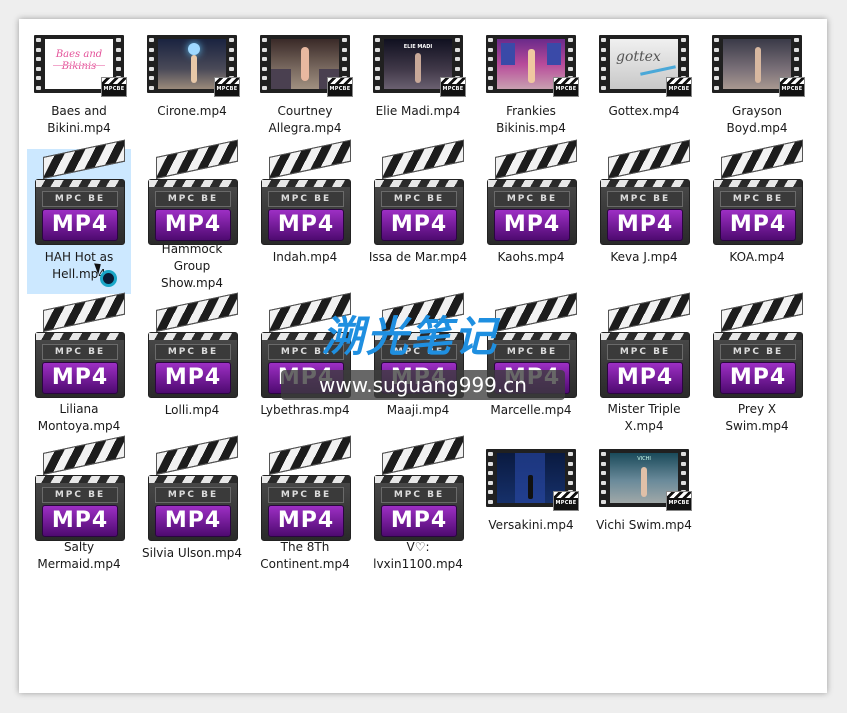 This screenshot has width=847, height=713. I want to click on file-item: MPCBE Grayson Boyd.mp4, so click(757, 86).